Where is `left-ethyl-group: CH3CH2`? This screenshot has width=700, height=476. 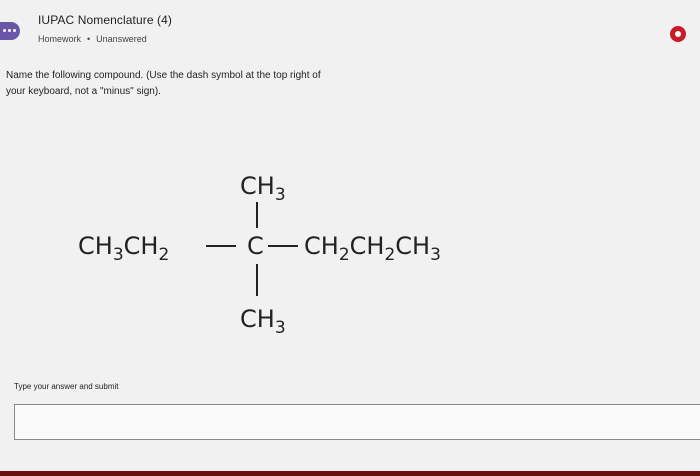 left-ethyl-group: CH3CH2 is located at coordinates (123, 248).